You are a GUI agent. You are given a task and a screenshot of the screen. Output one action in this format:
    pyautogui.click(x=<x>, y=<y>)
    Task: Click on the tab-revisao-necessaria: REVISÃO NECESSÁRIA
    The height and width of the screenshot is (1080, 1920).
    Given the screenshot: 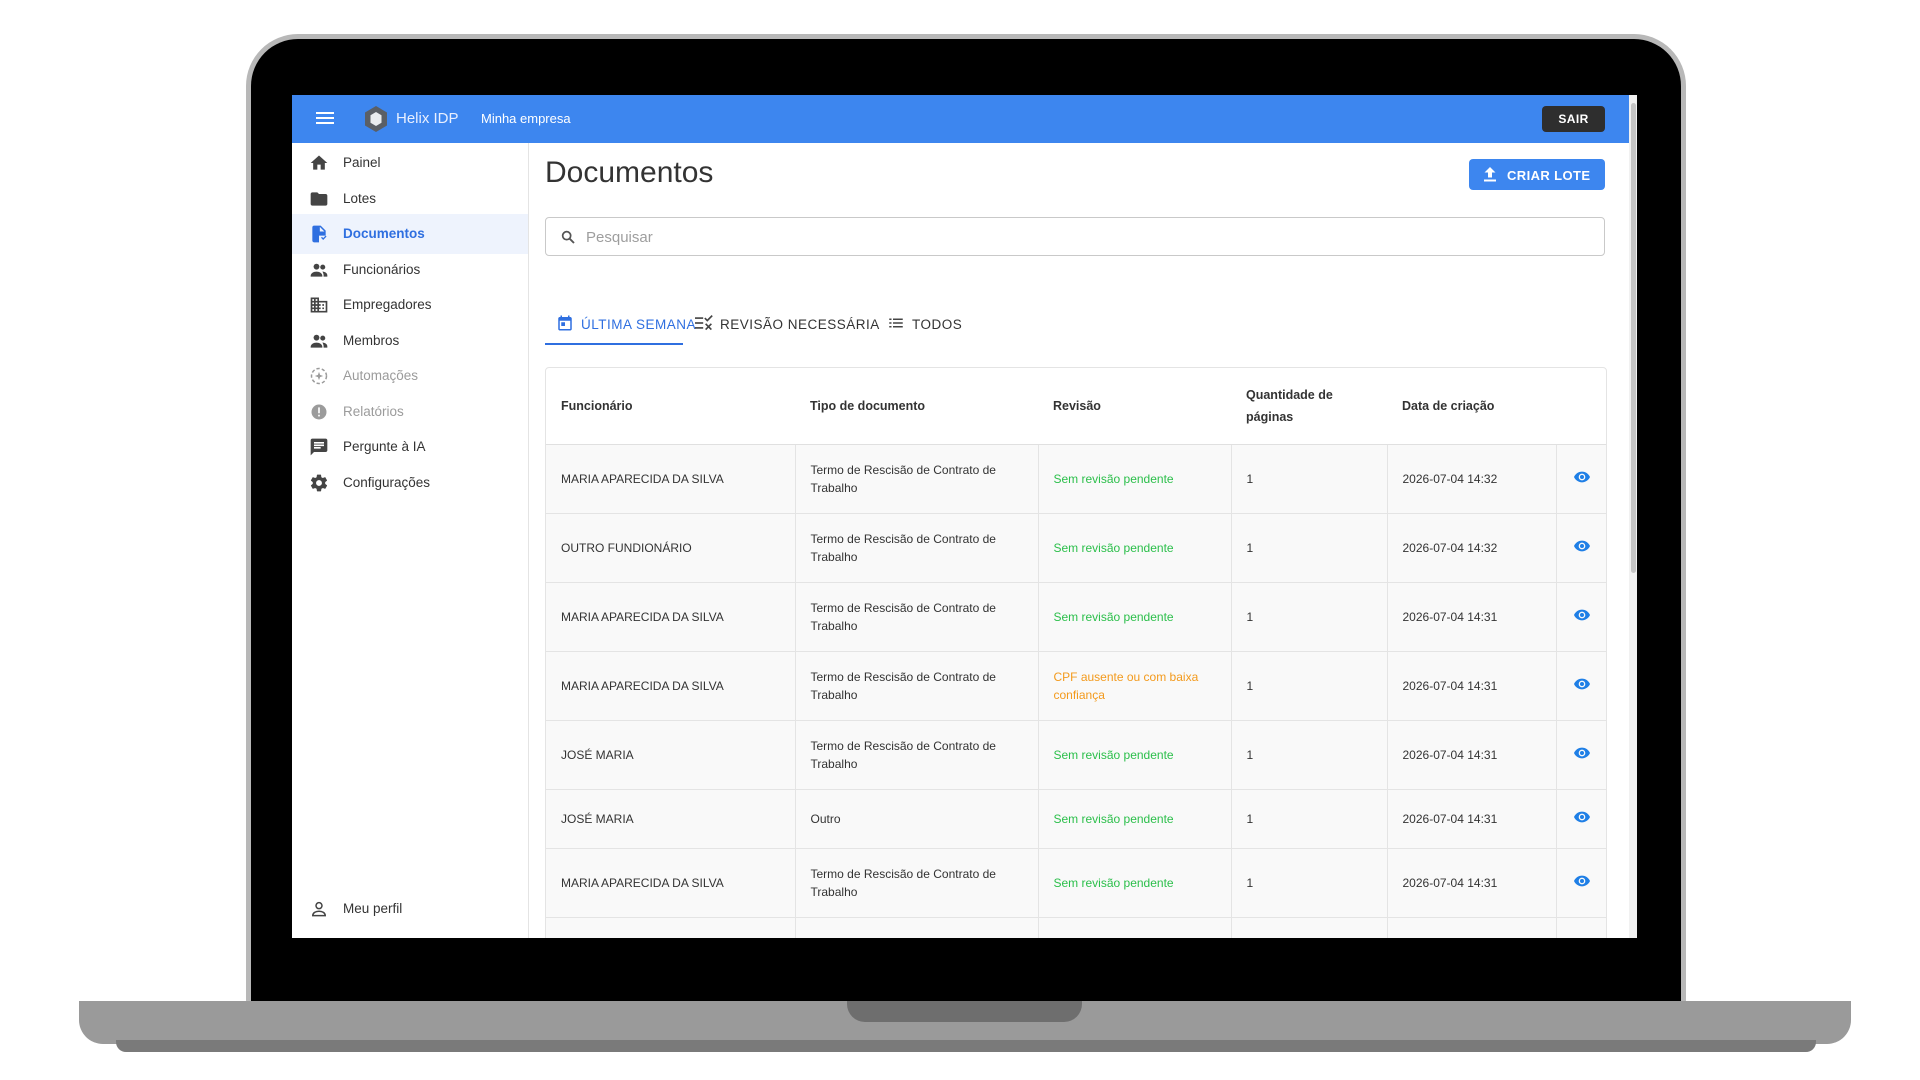 What is the action you would take?
    pyautogui.click(x=784, y=324)
    